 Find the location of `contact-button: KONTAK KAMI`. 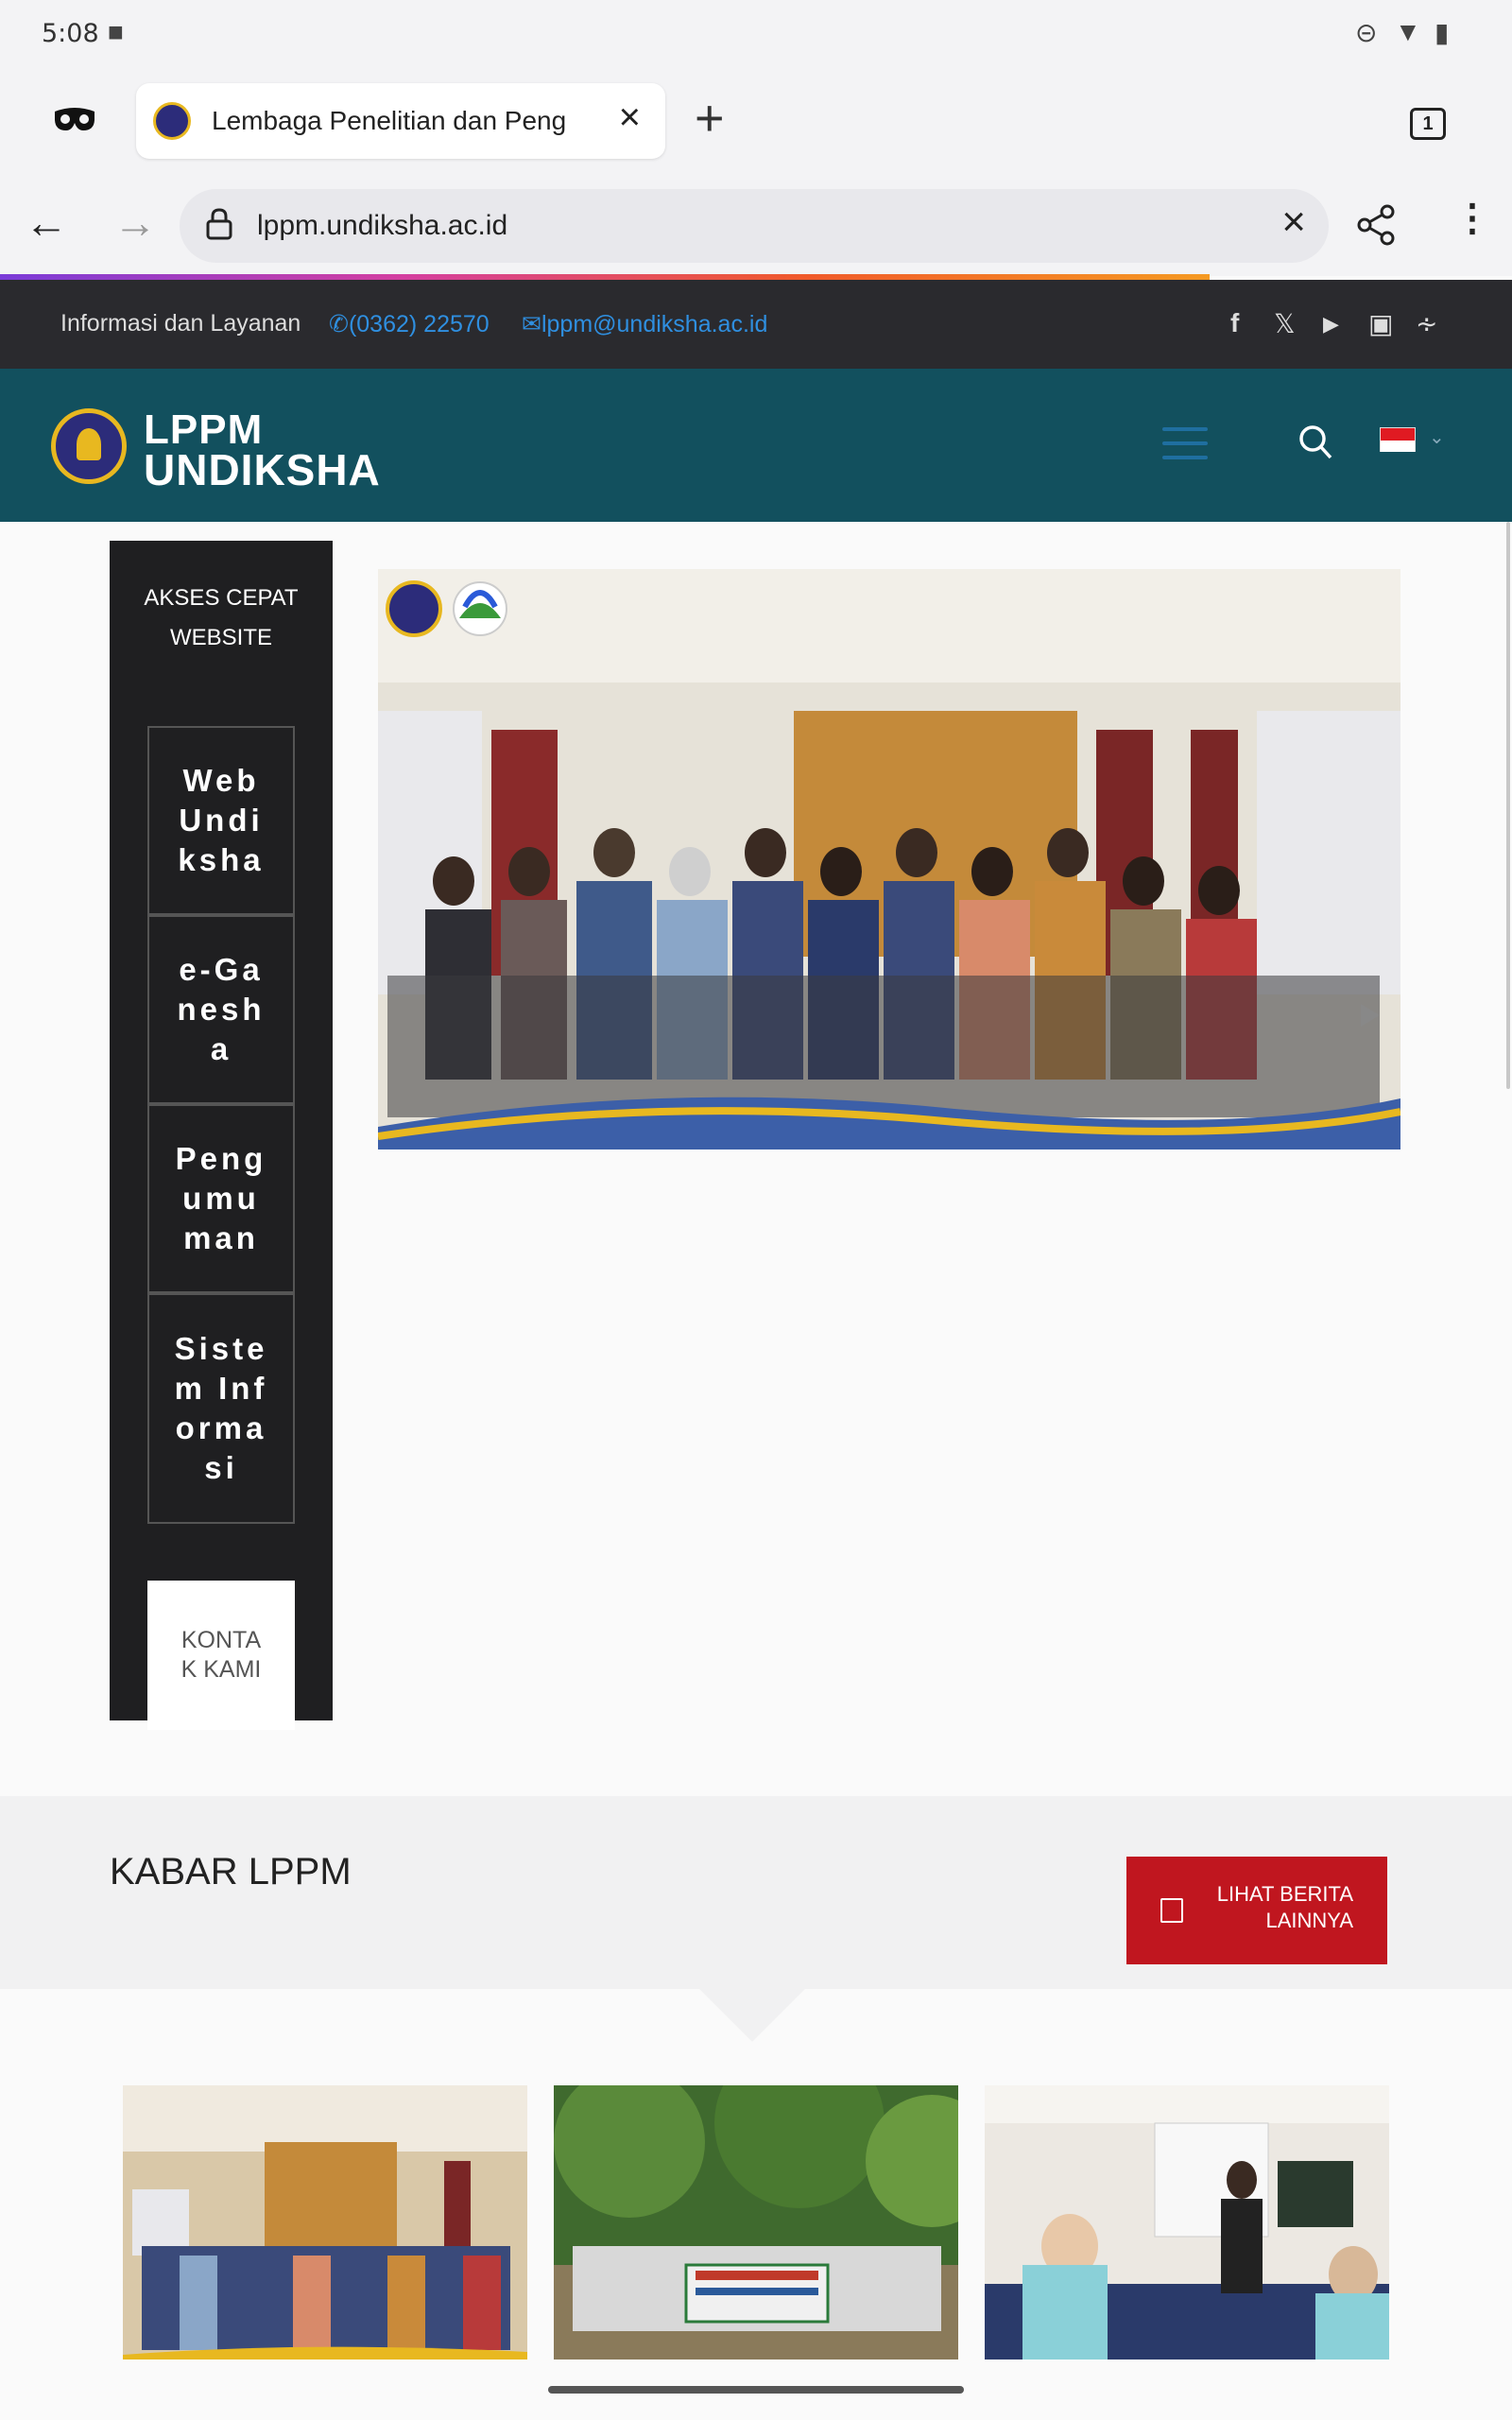

contact-button: KONTAK KAMI is located at coordinates (221, 1655).